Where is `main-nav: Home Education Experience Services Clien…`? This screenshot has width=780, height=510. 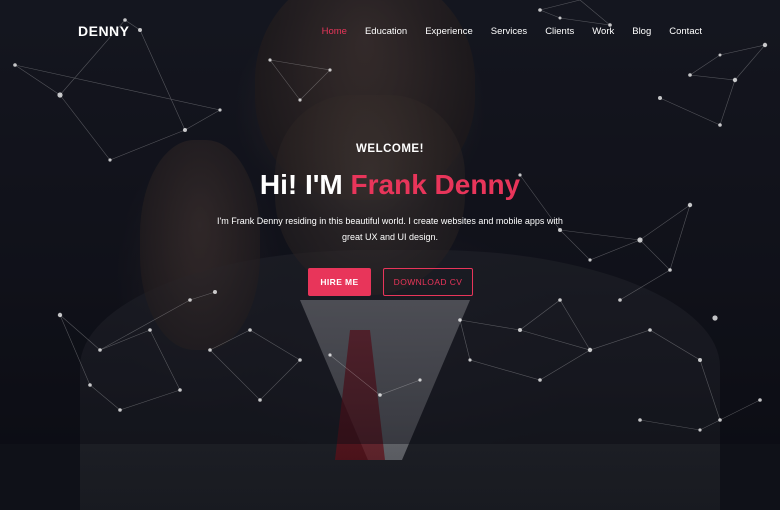 main-nav: Home Education Experience Services Clien… is located at coordinates (512, 31).